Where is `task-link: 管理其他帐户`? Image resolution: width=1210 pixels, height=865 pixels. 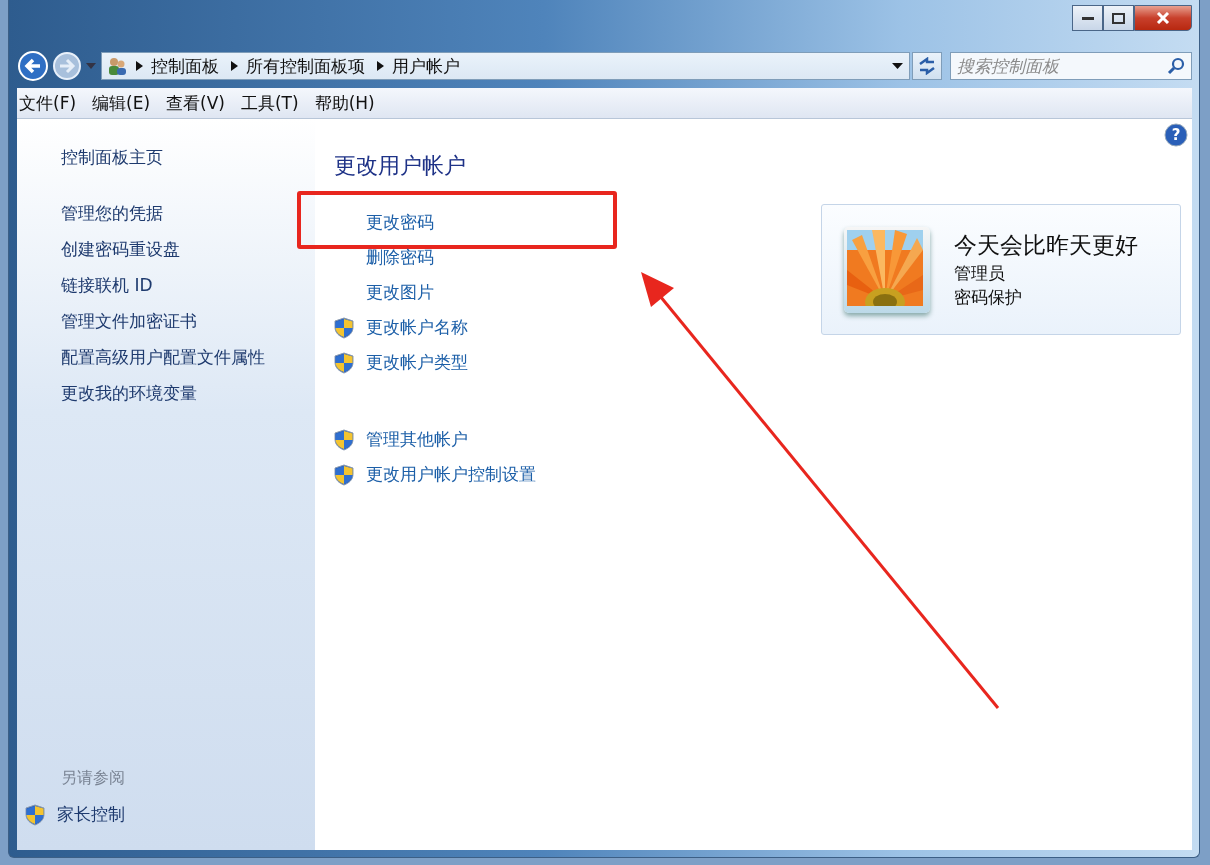
task-link: 管理其他帐户 is located at coordinates (417, 439).